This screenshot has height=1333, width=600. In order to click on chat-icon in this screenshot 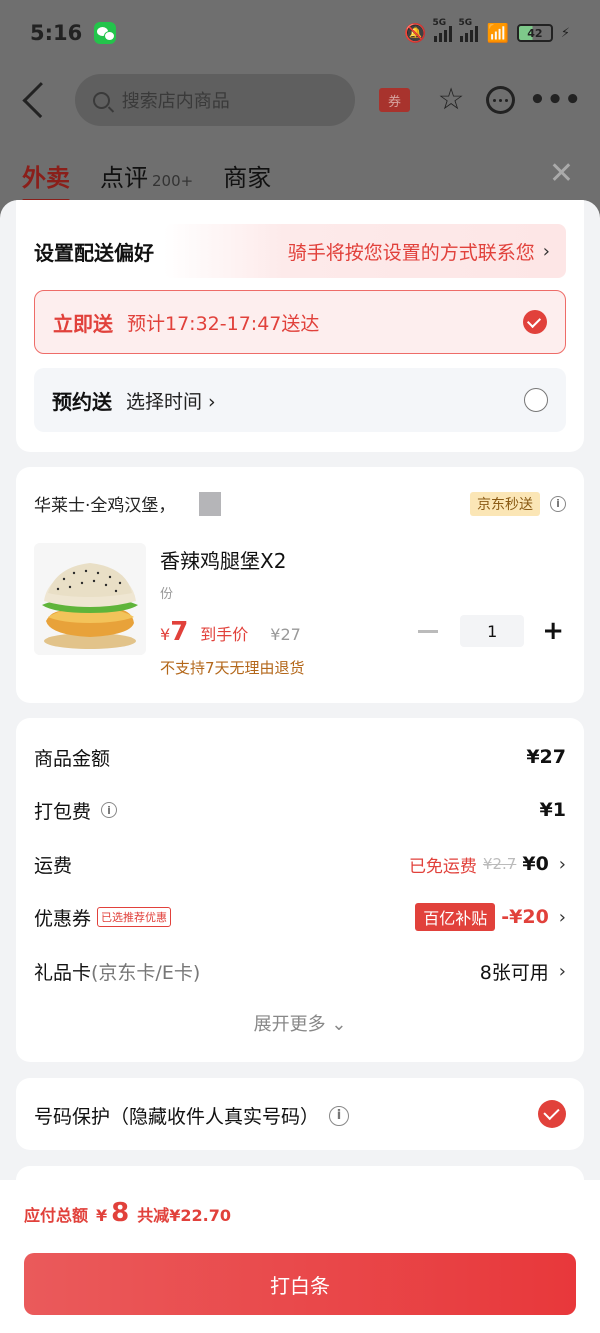, I will do `click(501, 100)`.